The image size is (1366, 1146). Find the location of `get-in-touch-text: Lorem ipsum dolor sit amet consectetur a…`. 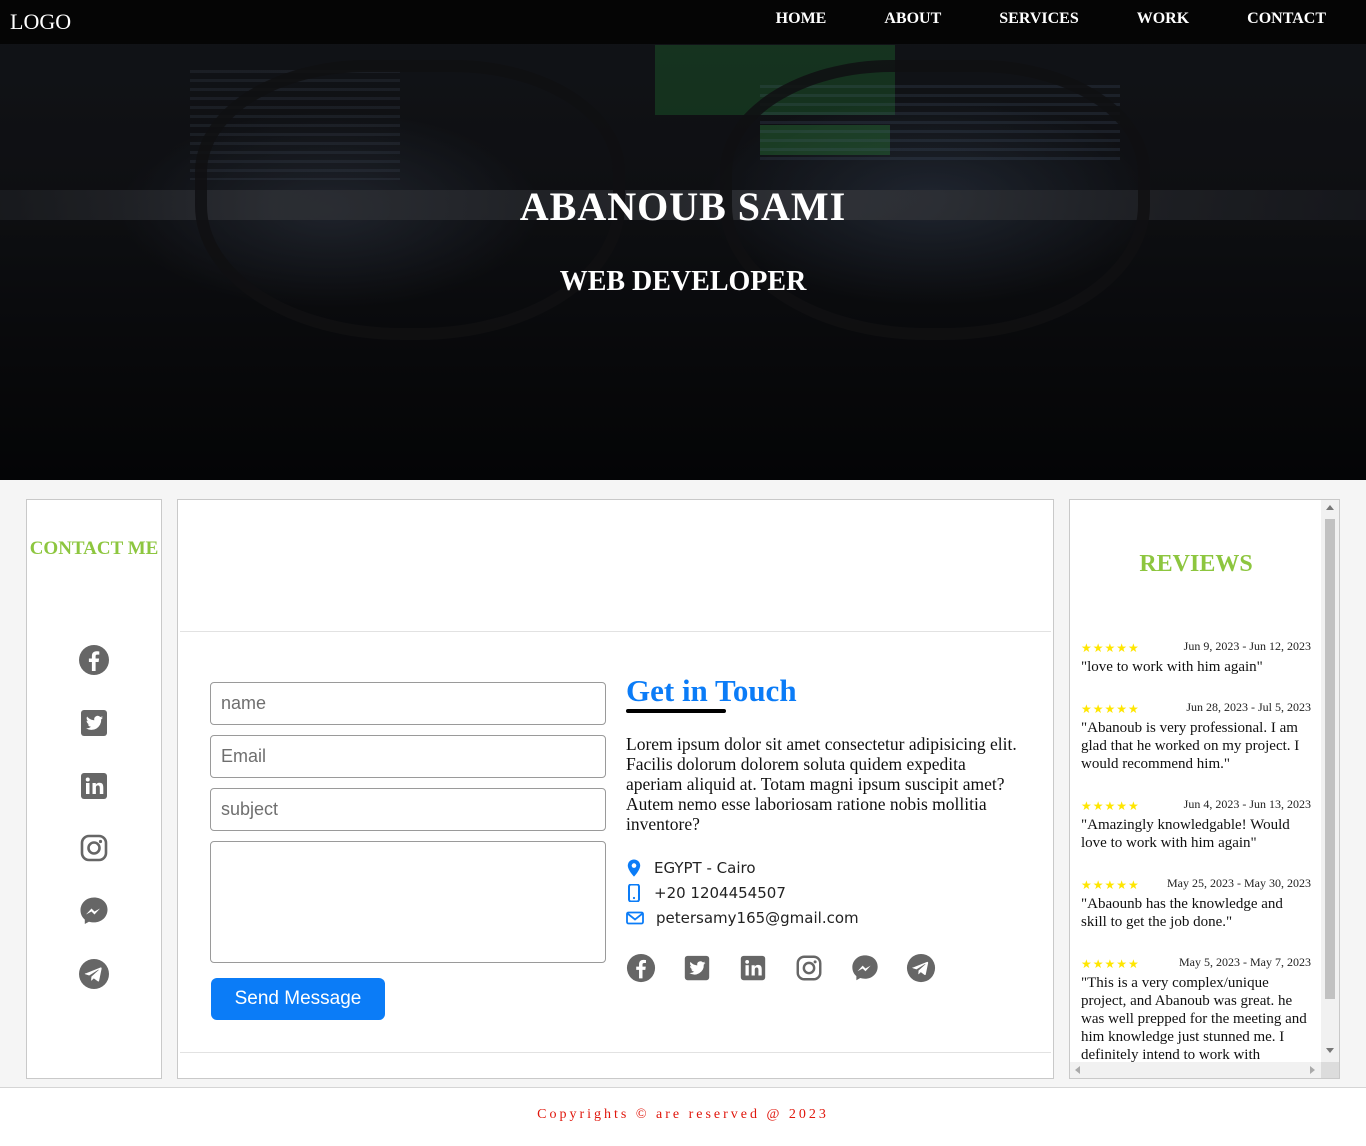

get-in-touch-text: Lorem ipsum dolor sit amet consectetur a… is located at coordinates (821, 784).